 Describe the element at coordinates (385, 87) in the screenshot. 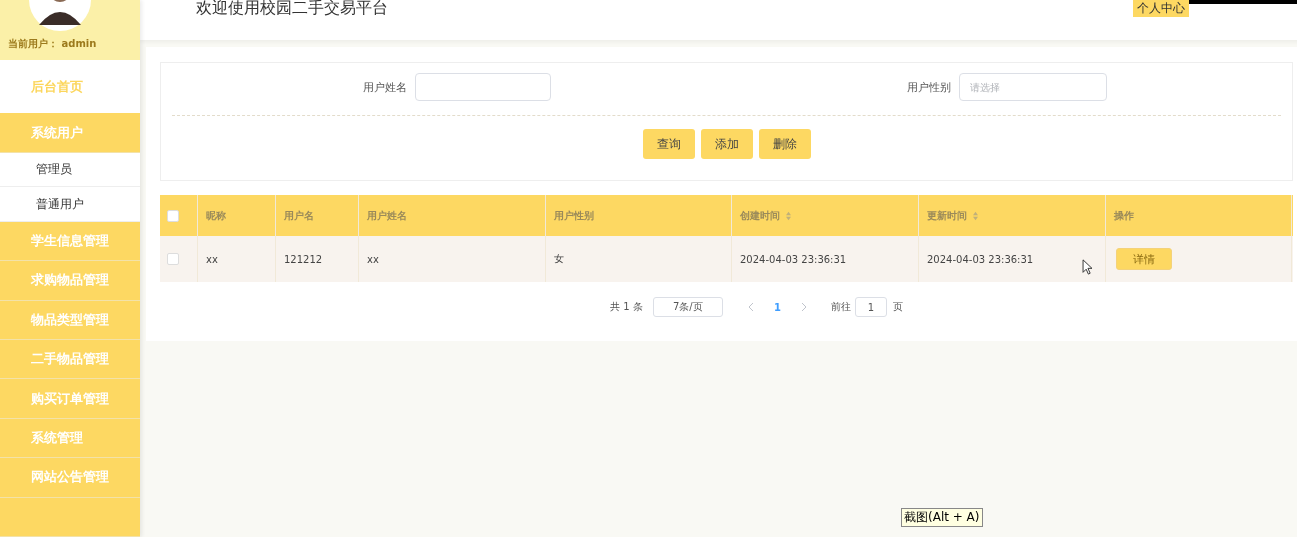

I see `field-label: 用户姓名` at that location.